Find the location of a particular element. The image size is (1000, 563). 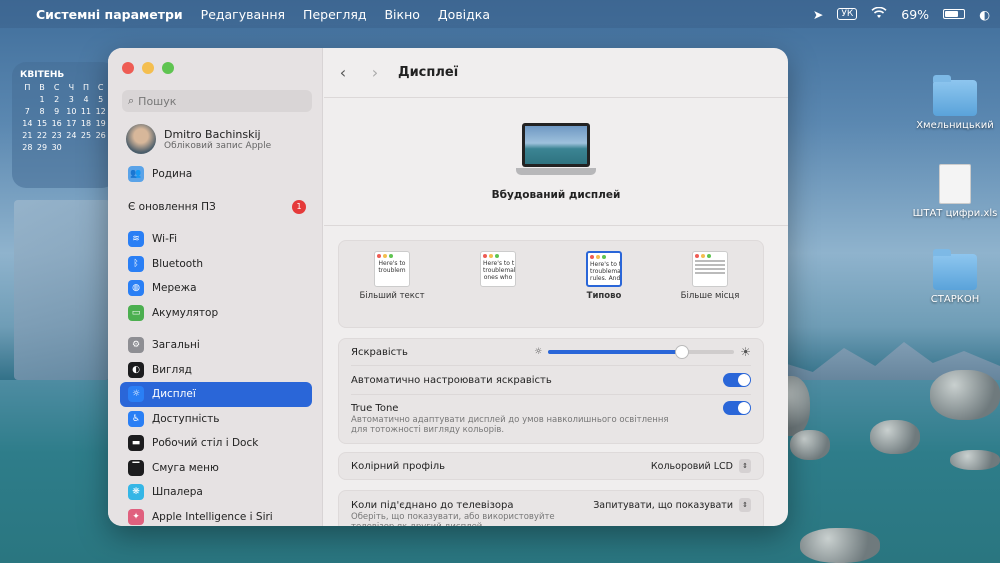

wifi-status-icon is located at coordinates (879, 14).